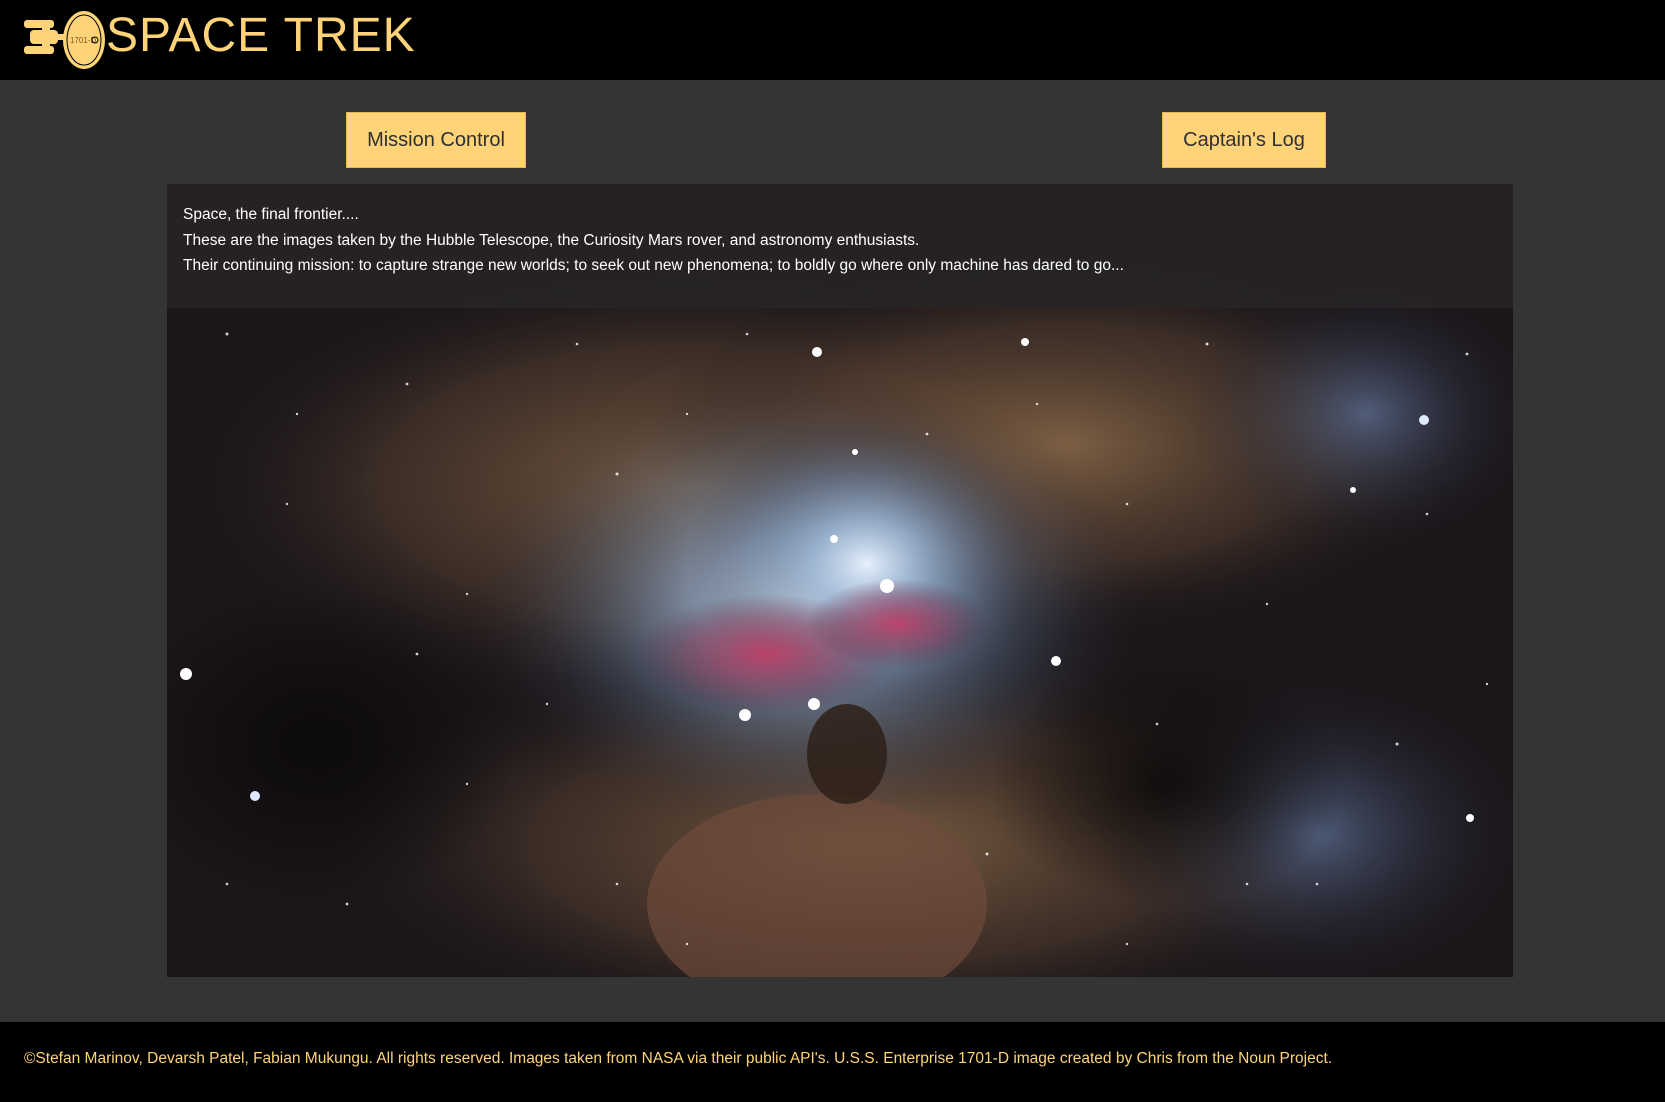  I want to click on site-title: SPACE TREK, so click(261, 36).